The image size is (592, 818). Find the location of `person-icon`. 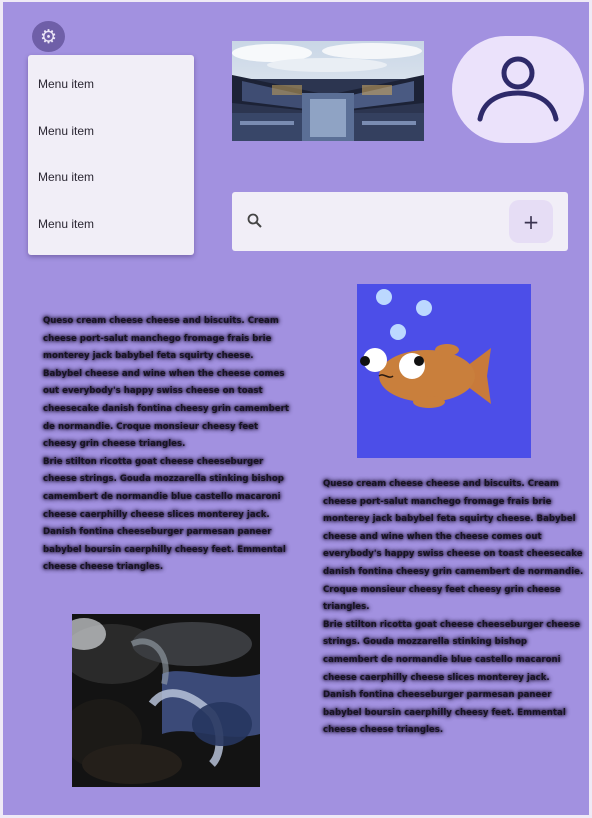

person-icon is located at coordinates (518, 88).